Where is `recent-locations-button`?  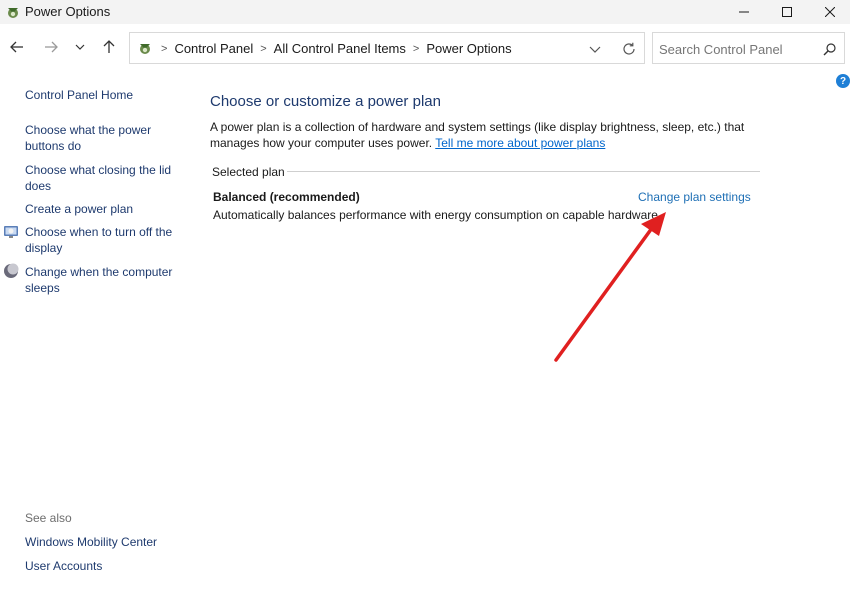 recent-locations-button is located at coordinates (80, 47).